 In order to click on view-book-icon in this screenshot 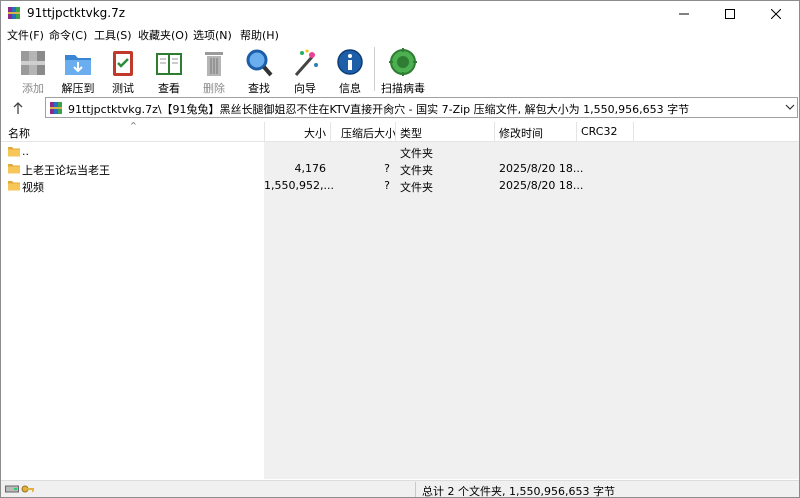, I will do `click(169, 64)`.